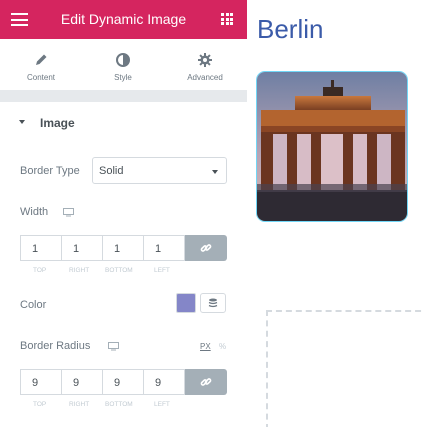  I want to click on tab-advanced-label: Advanced, so click(205, 77).